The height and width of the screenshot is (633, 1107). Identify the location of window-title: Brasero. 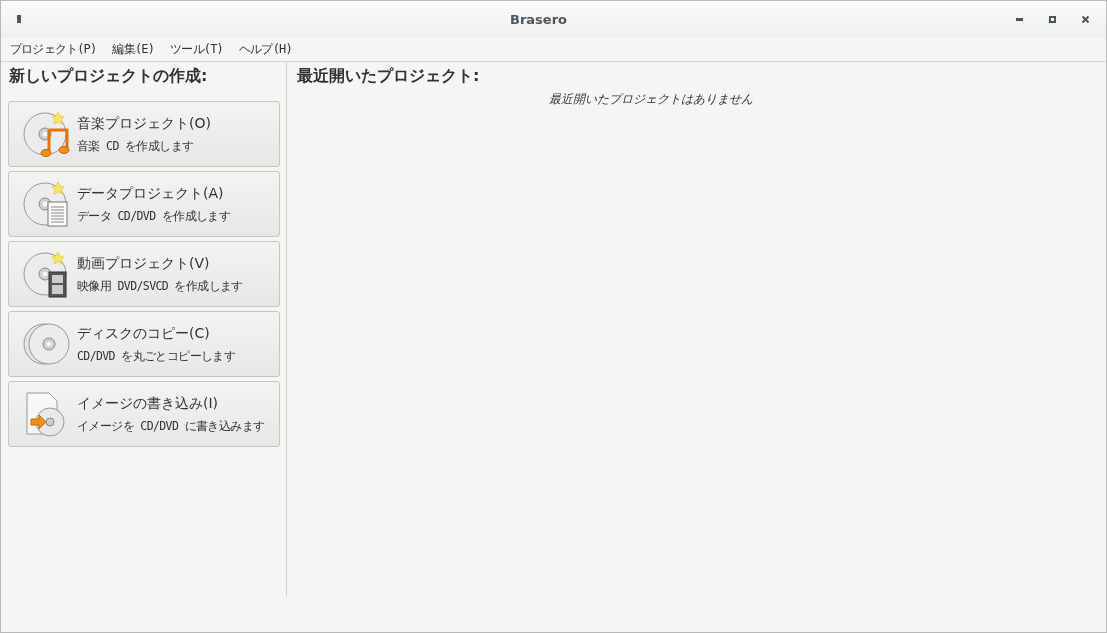
(538, 19).